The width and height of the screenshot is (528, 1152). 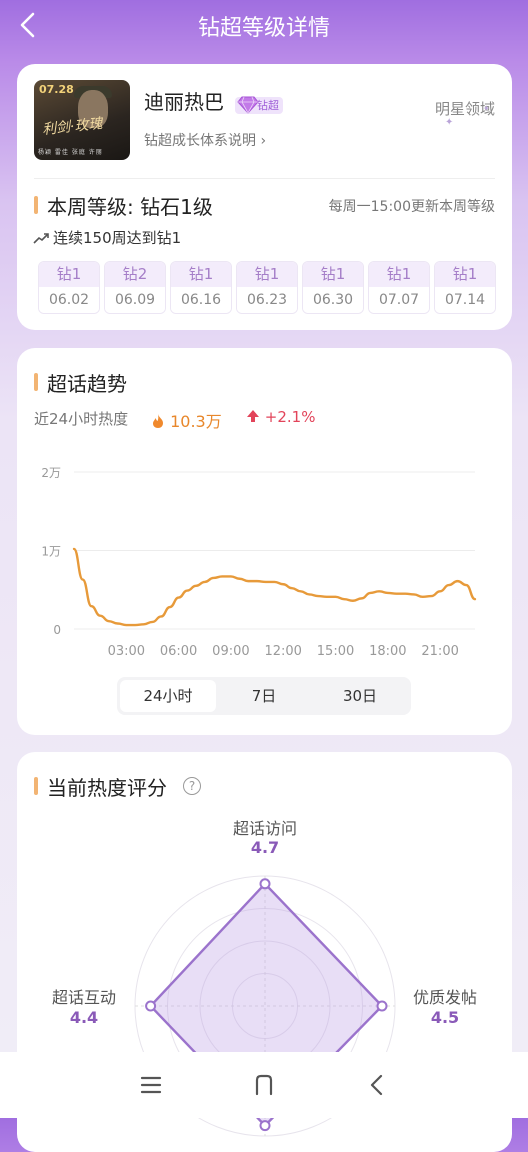 What do you see at coordinates (84, 1017) in the screenshot?
I see `radar-score-interact: 4.4` at bounding box center [84, 1017].